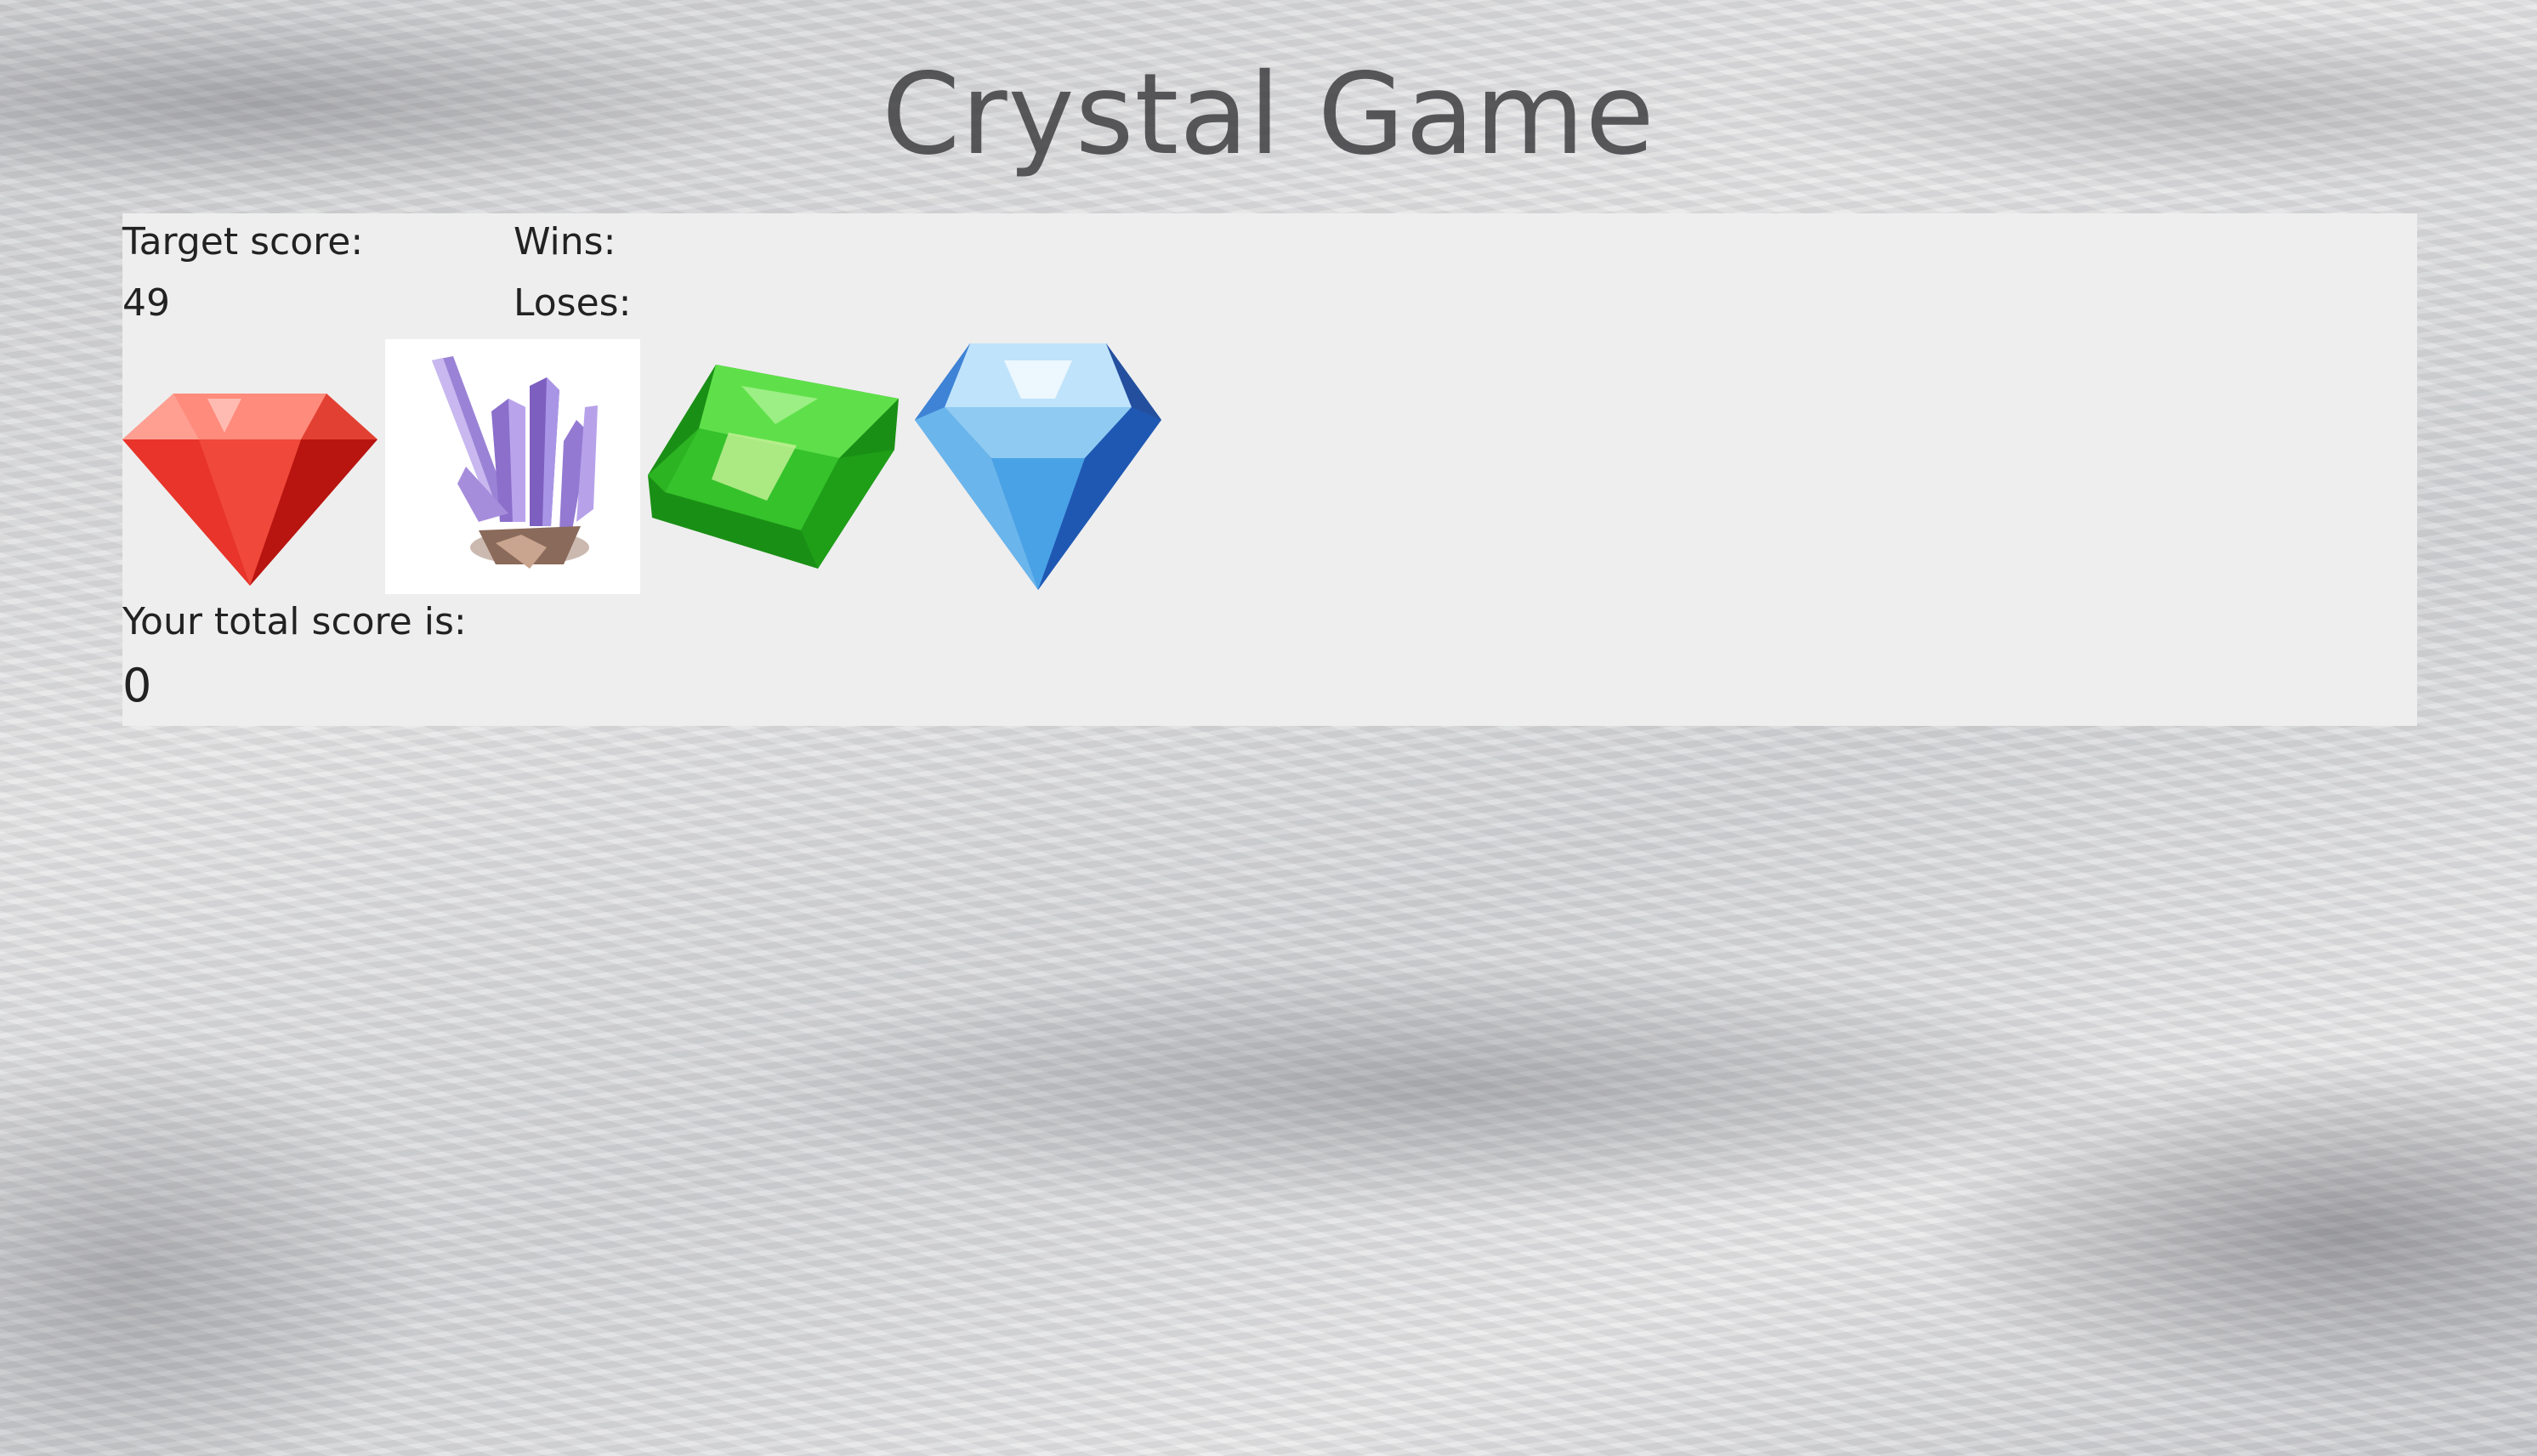 The height and width of the screenshot is (1456, 2537). Describe the element at coordinates (565, 242) in the screenshot. I see `wins-label: Wins:` at that location.